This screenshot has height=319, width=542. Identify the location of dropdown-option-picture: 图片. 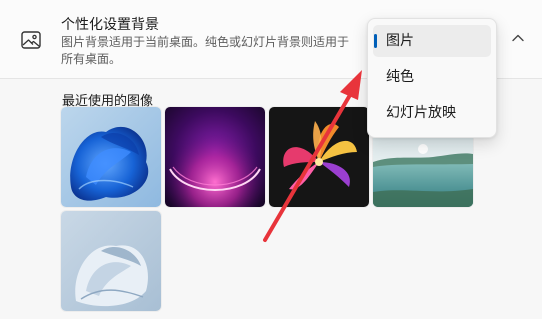
(432, 41).